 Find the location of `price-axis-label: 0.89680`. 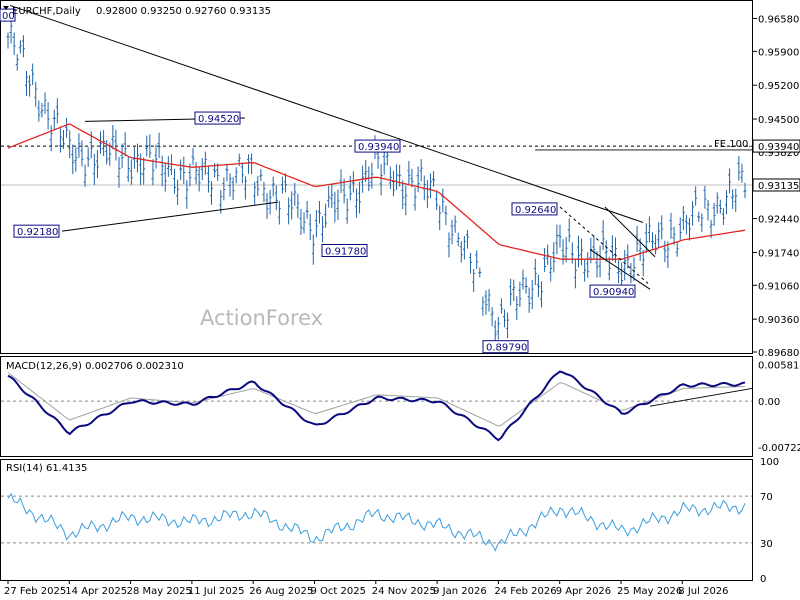

price-axis-label: 0.89680 is located at coordinates (778, 353).